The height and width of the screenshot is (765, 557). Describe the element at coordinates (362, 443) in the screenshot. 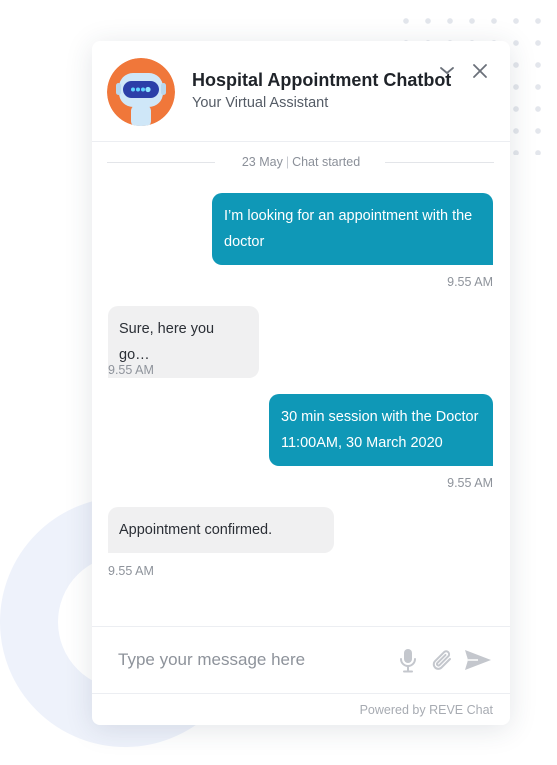

I see `message-text-line: 11:00AM, 30 March 2020` at that location.